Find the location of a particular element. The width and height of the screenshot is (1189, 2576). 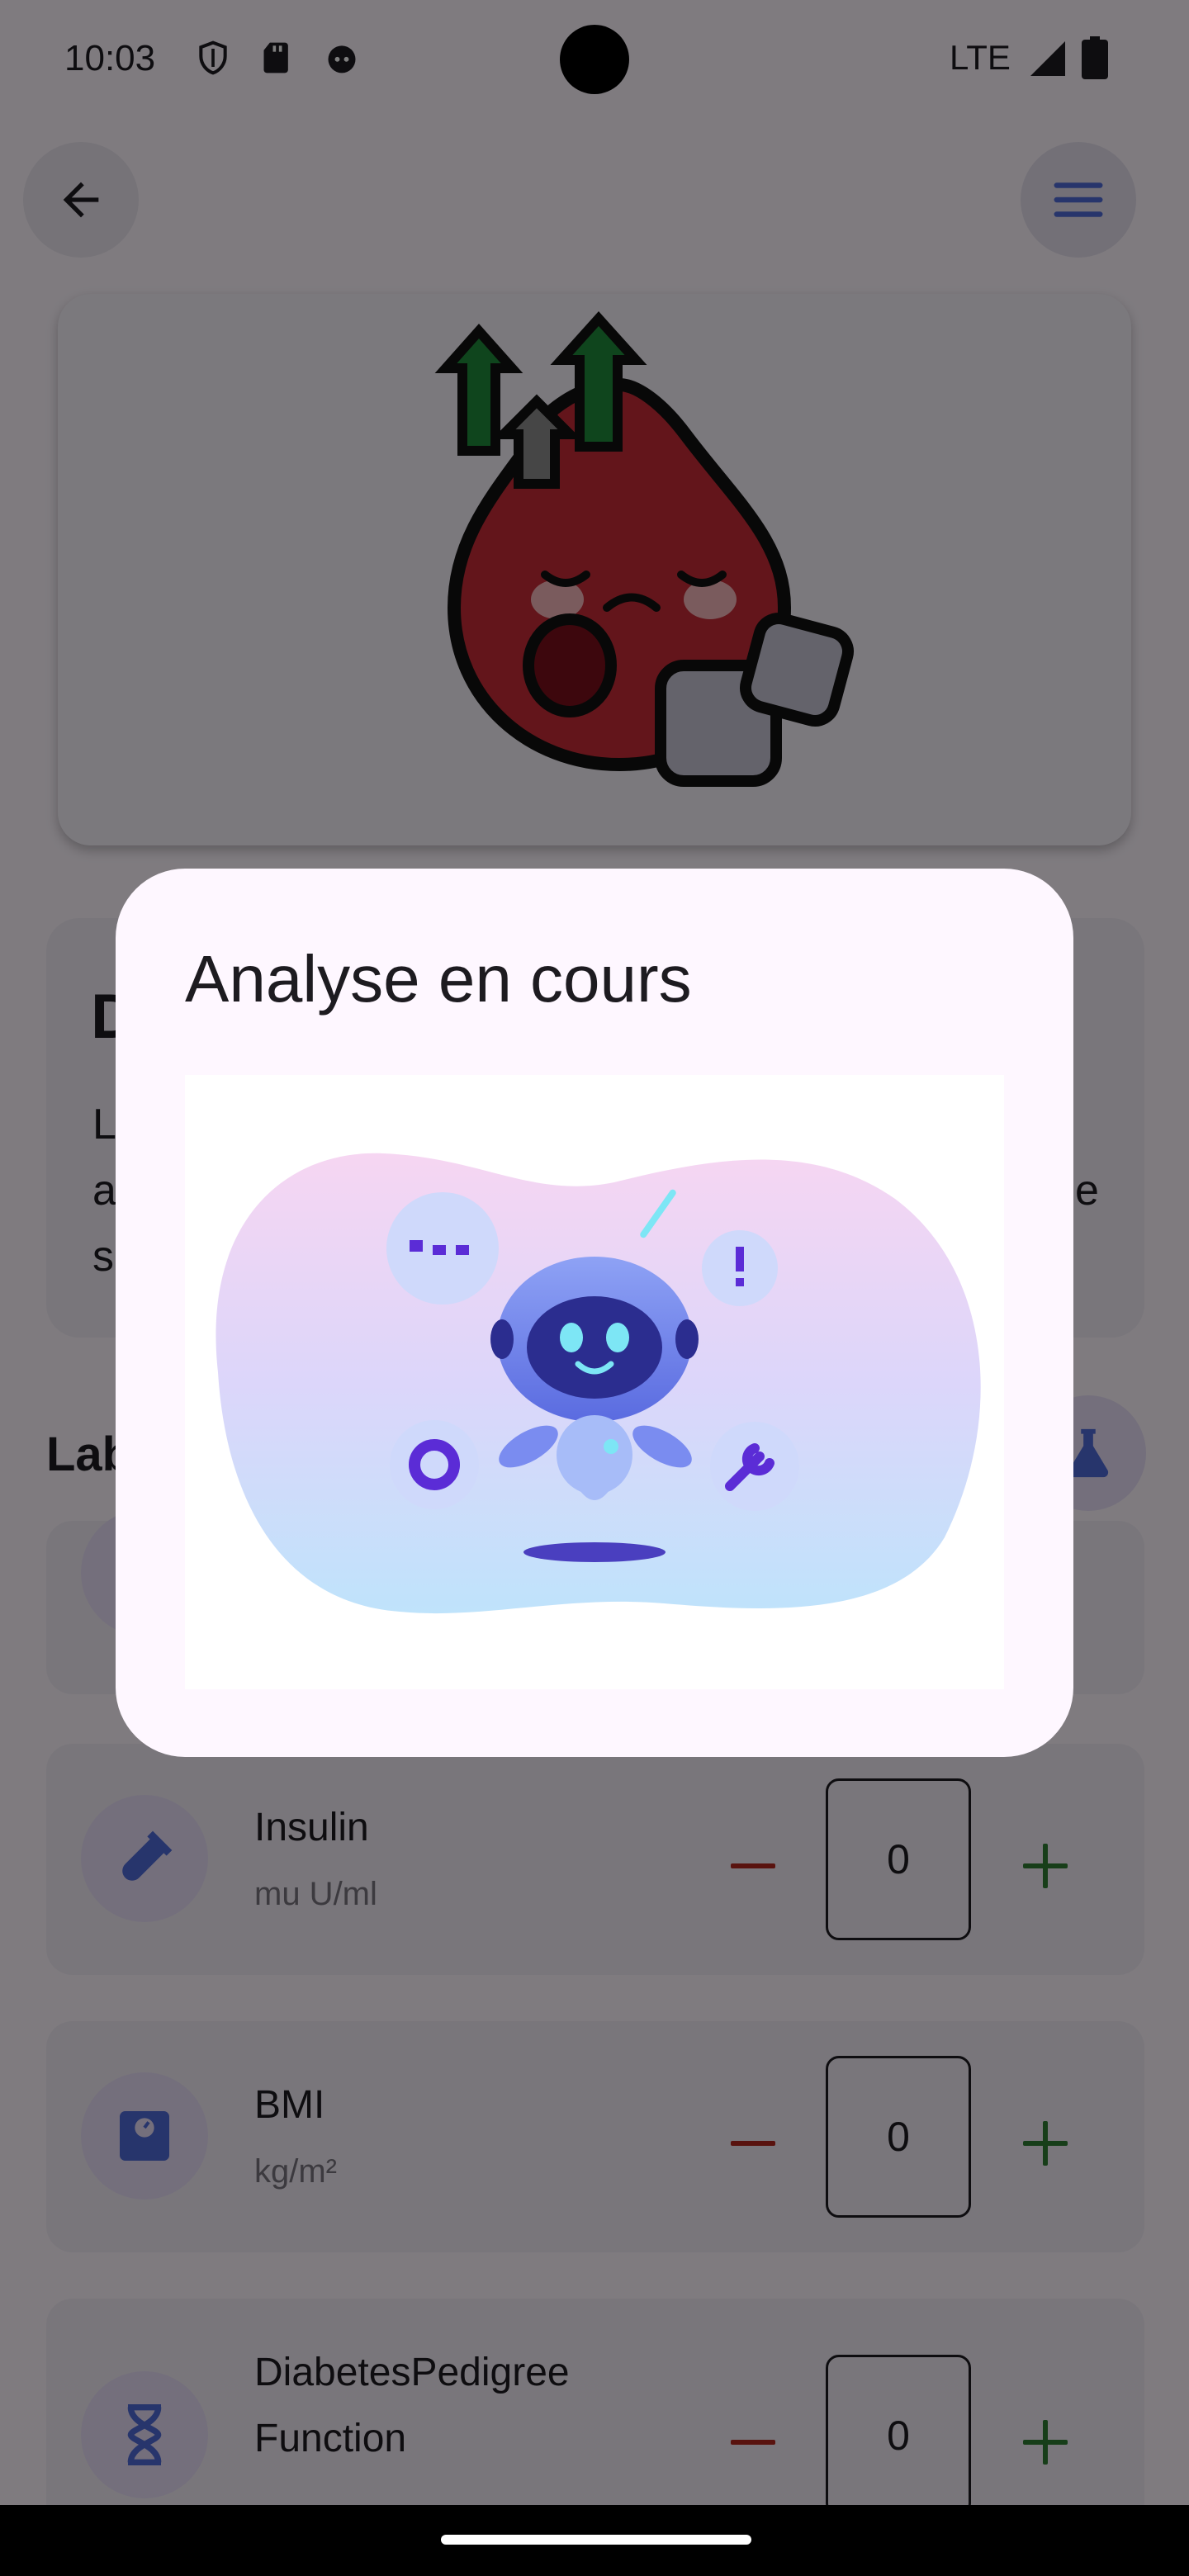

dialog-title: Analyse en cours is located at coordinates (438, 979).